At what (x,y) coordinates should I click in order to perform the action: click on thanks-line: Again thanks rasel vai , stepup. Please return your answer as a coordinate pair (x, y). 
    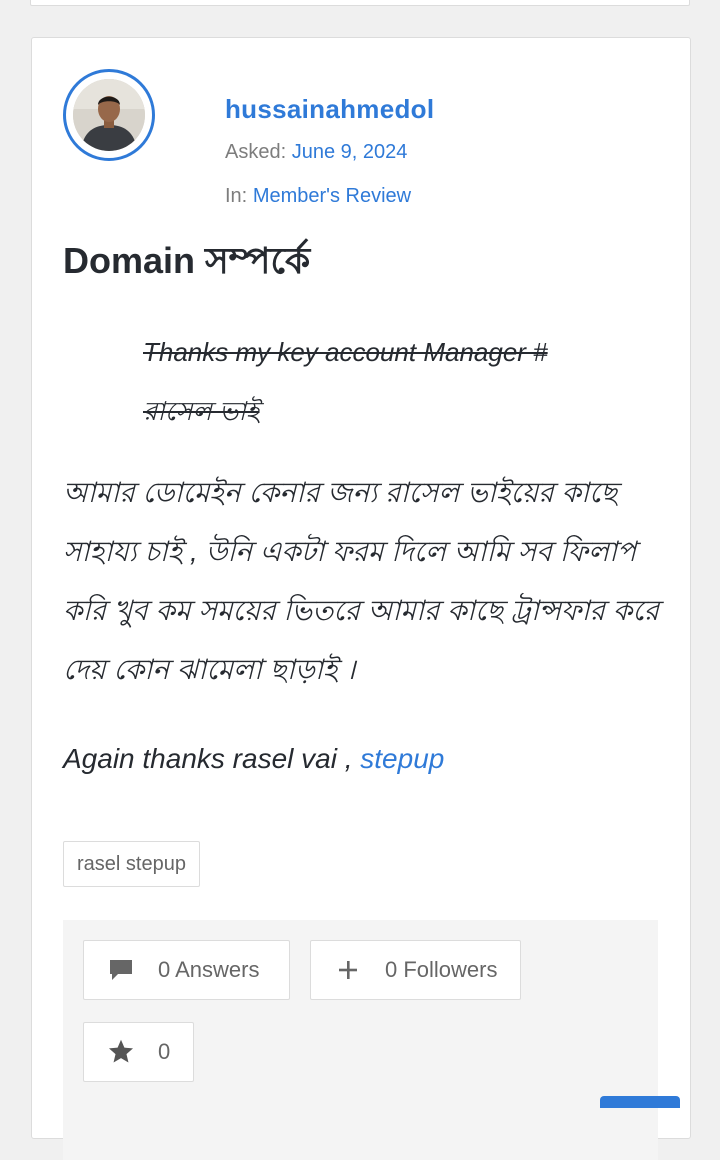
    Looking at the image, I should click on (253, 759).